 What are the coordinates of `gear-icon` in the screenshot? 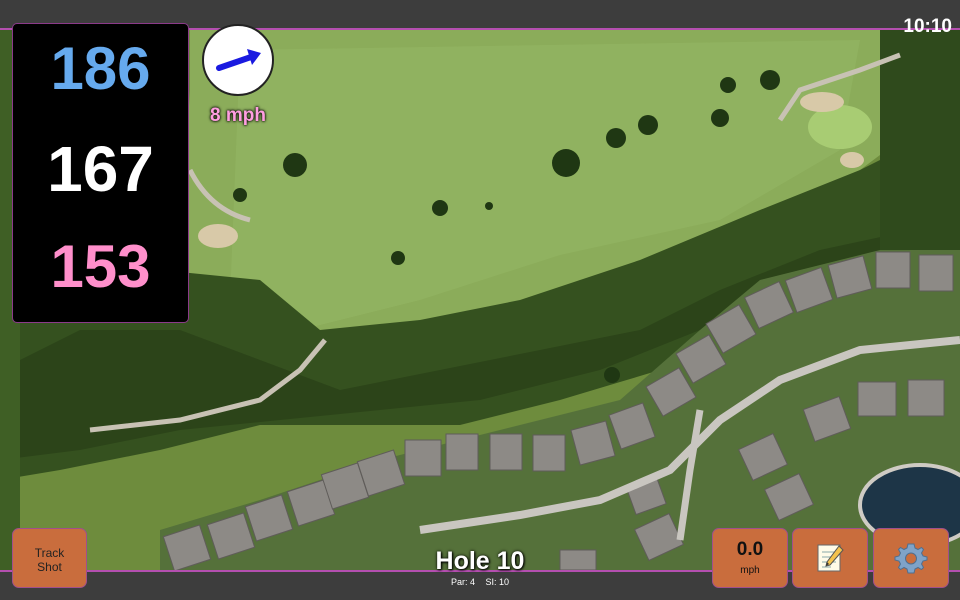 It's located at (911, 558).